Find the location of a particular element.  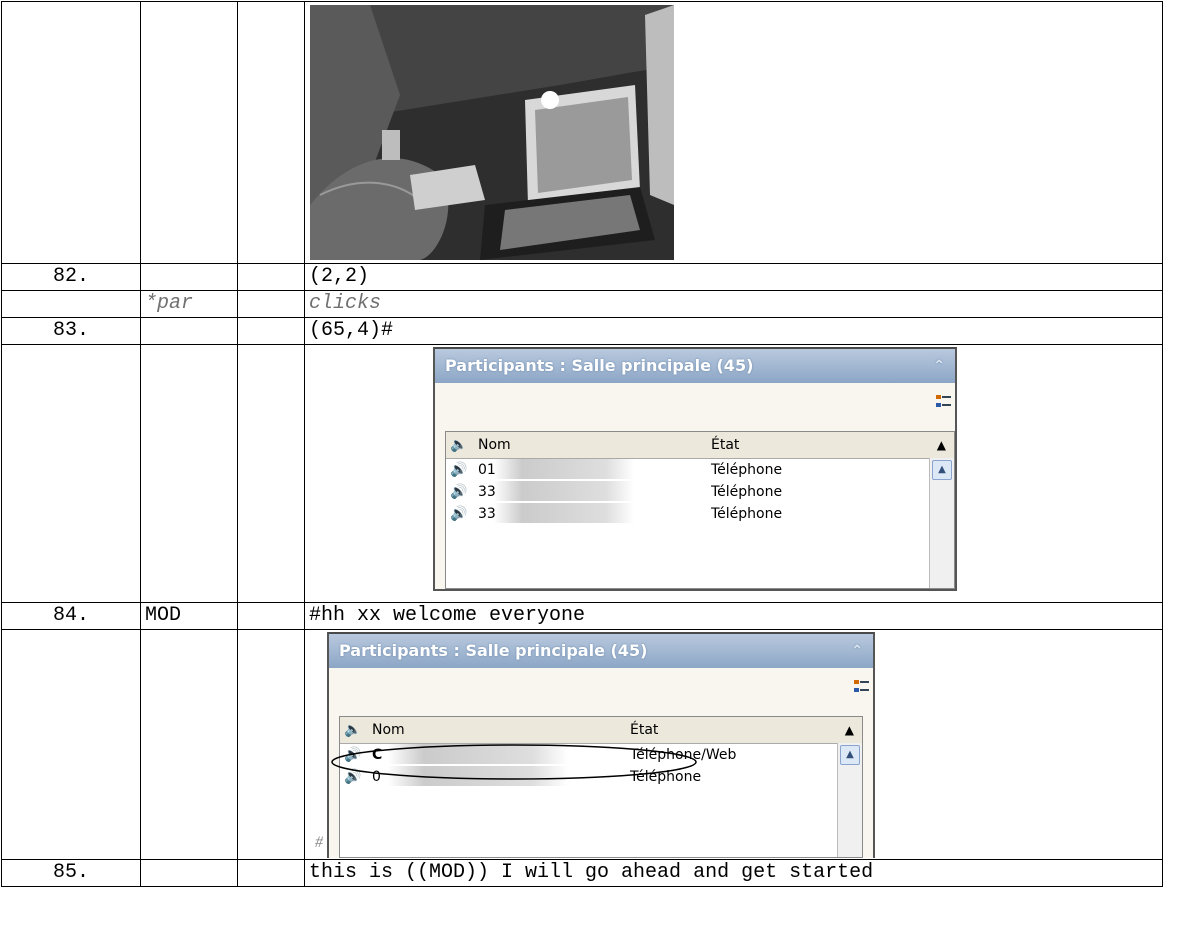

utterance-text: (65,4)# is located at coordinates (733, 331).